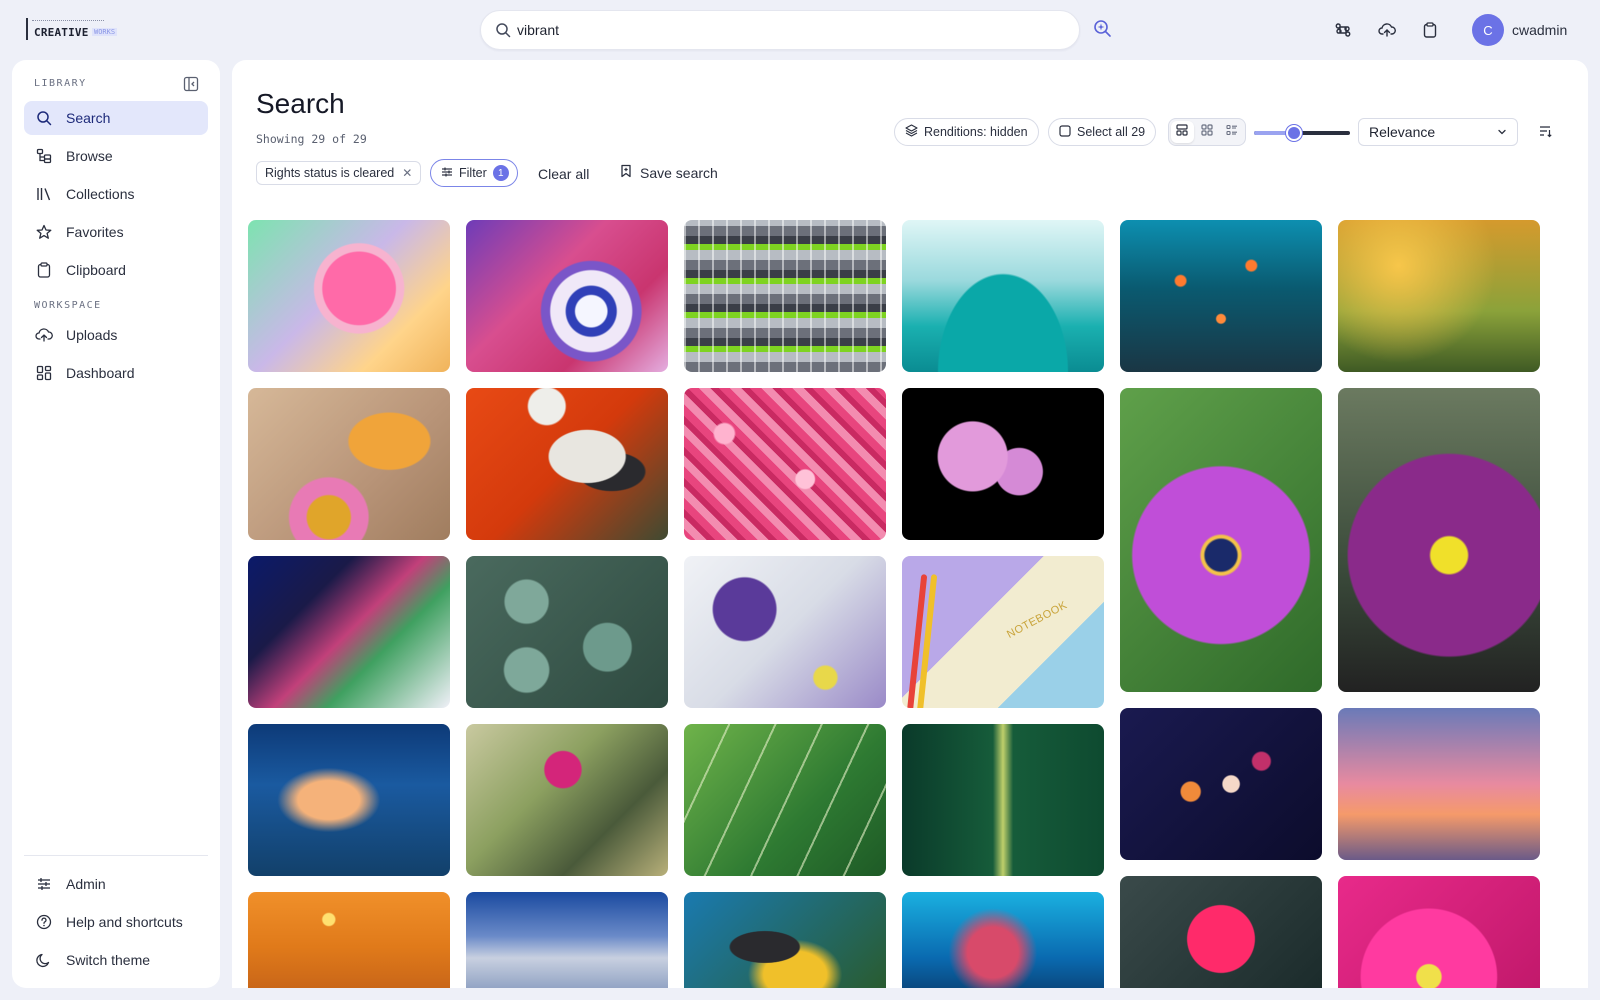 This screenshot has width=1600, height=1000. Describe the element at coordinates (787, 30) in the screenshot. I see `search-input` at that location.